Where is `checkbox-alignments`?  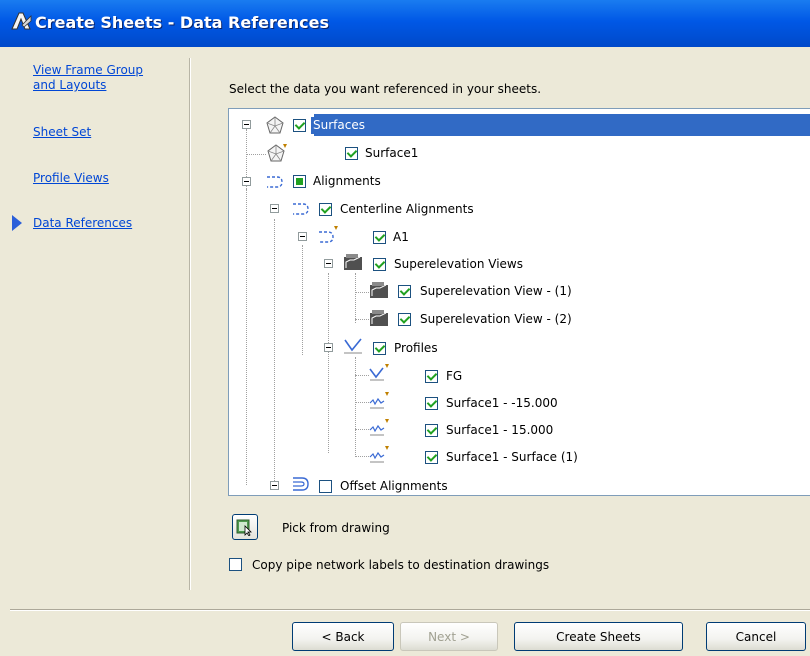
checkbox-alignments is located at coordinates (299, 181).